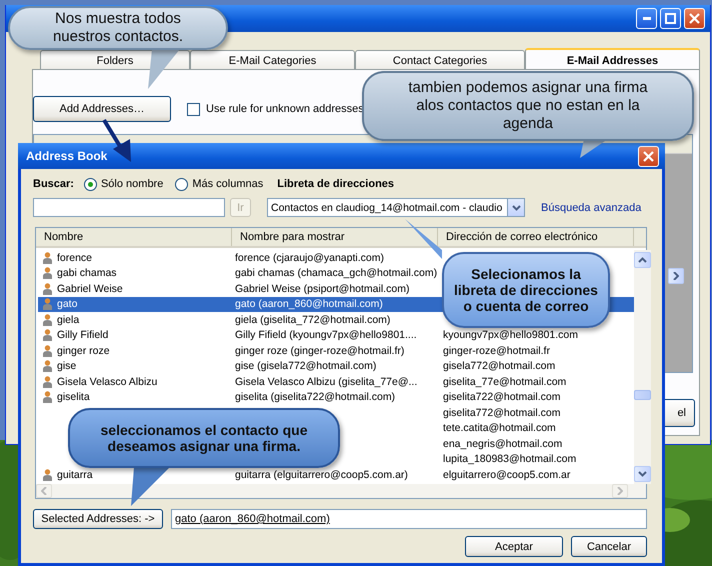  Describe the element at coordinates (319, 350) in the screenshot. I see `table-cell: ginger roze (ginger-roze@hotmail.fr)` at that location.